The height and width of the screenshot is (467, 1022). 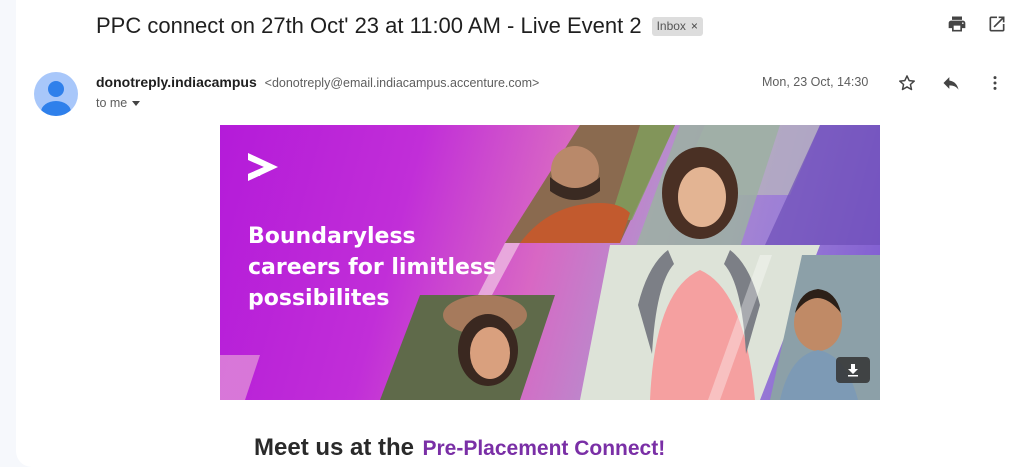 I want to click on banner-line-2: careers for limitless, so click(x=372, y=267).